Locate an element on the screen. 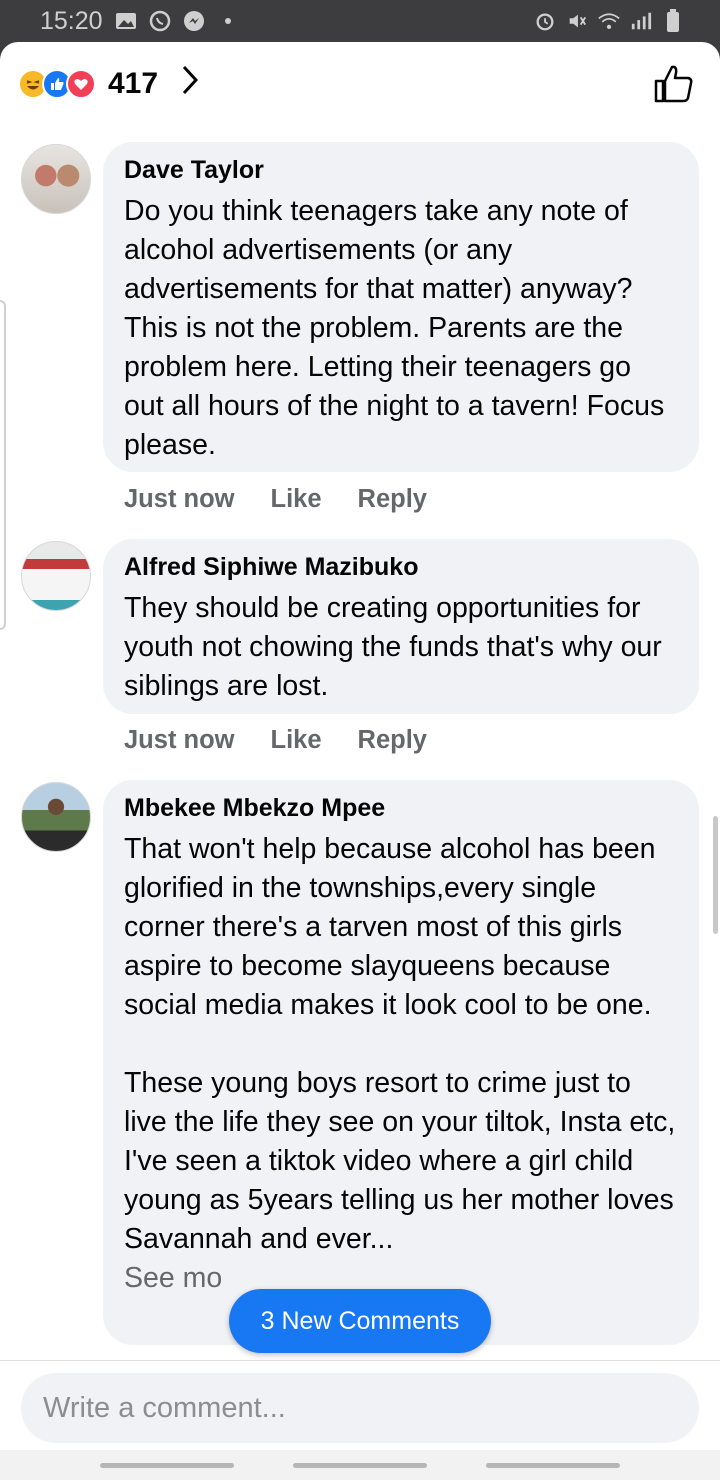 This screenshot has height=1480, width=720. chevron-right-icon is located at coordinates (190, 84).